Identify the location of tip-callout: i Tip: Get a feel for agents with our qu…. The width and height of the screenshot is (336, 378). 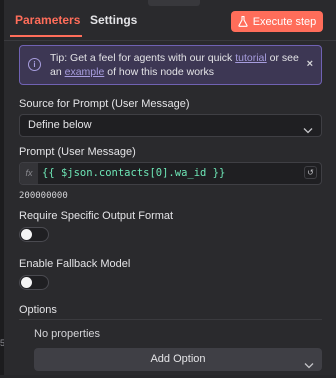
(170, 65).